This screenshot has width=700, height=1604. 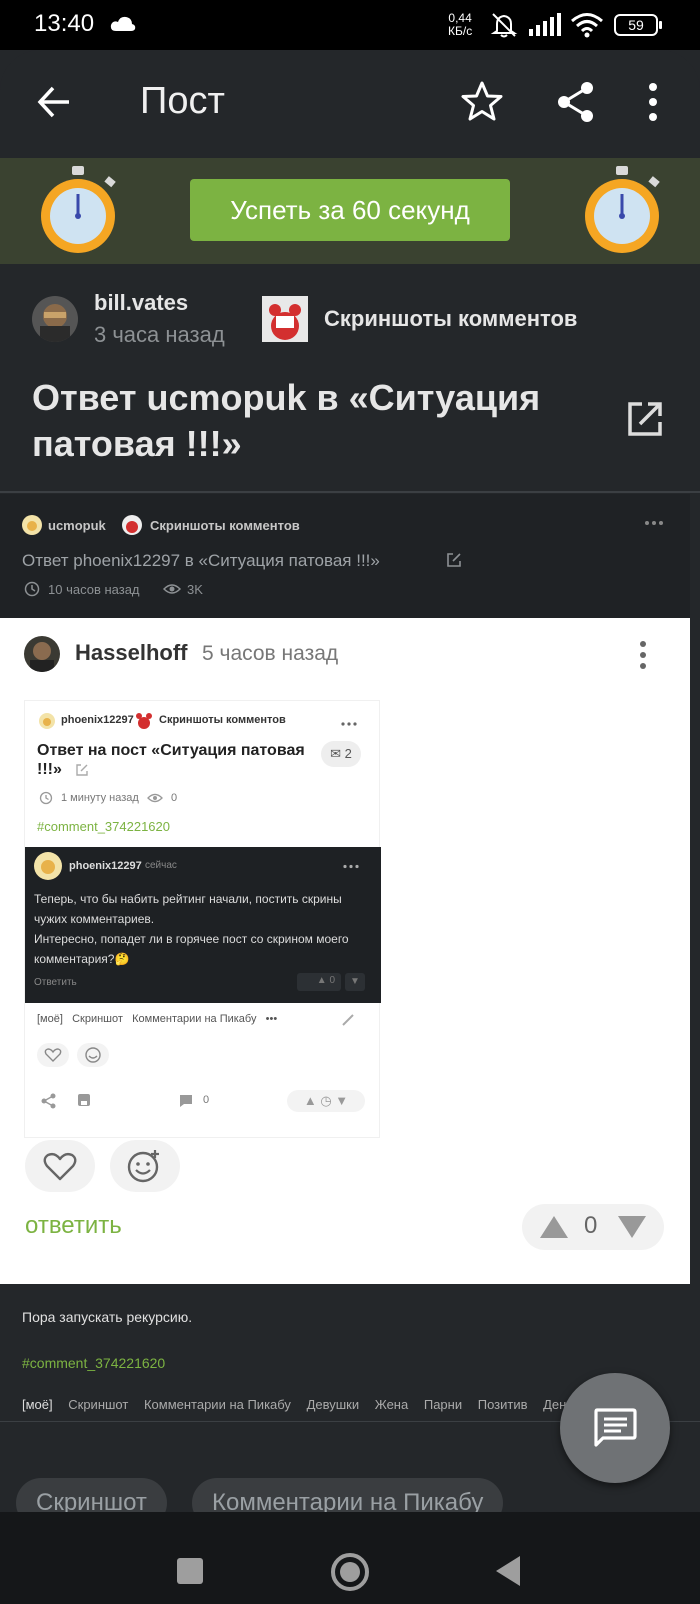 I want to click on shot-community: Скриншоты комментов, so click(x=222, y=720).